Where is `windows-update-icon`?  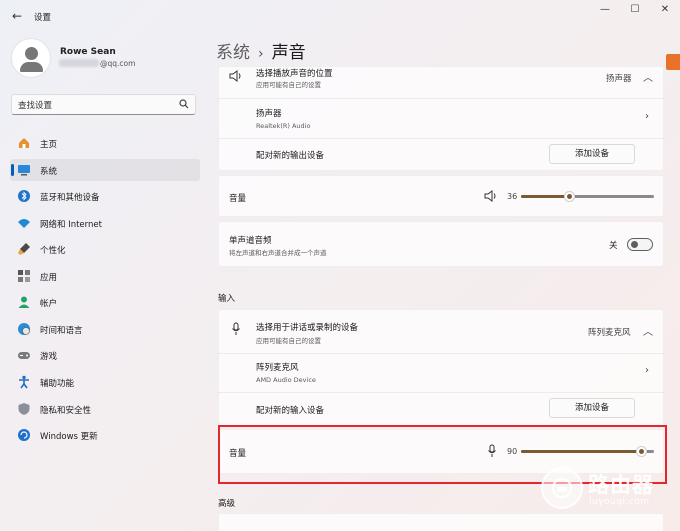
windows-update-icon is located at coordinates (24, 435).